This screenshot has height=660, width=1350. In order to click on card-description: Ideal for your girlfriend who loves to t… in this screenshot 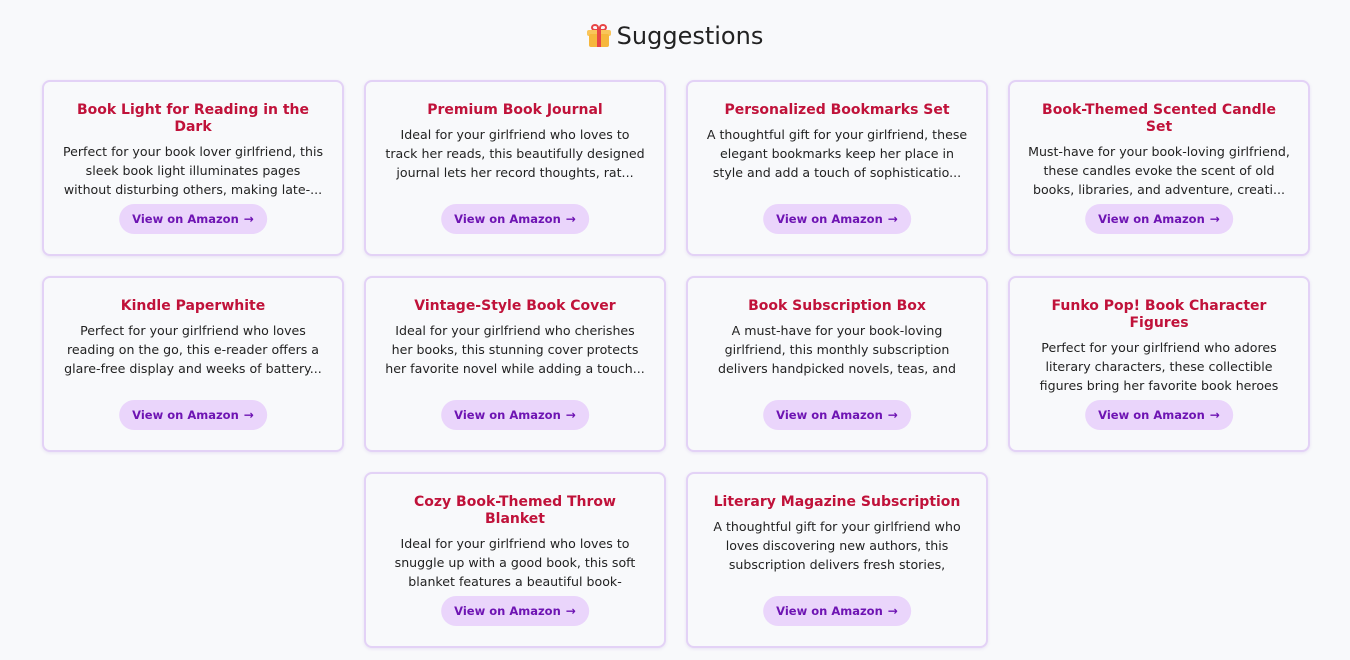, I will do `click(515, 153)`.